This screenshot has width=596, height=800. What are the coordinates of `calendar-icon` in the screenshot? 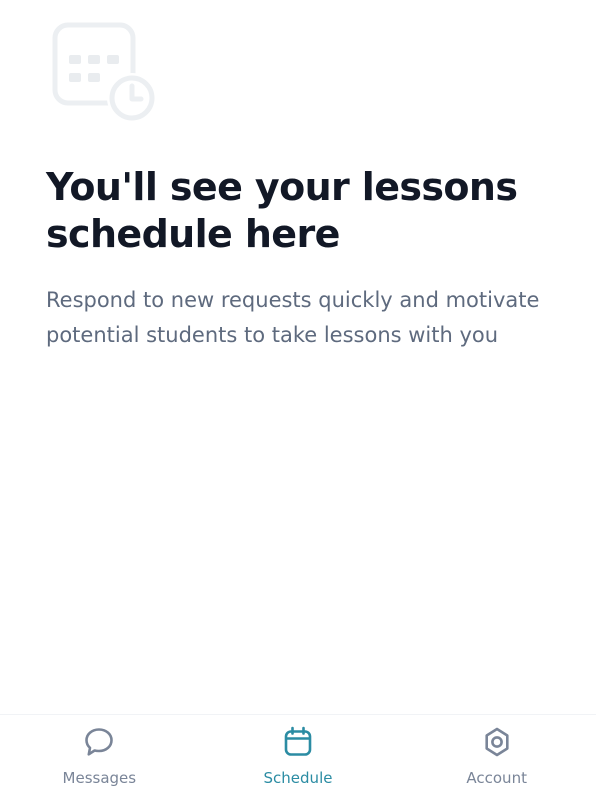 It's located at (298, 742).